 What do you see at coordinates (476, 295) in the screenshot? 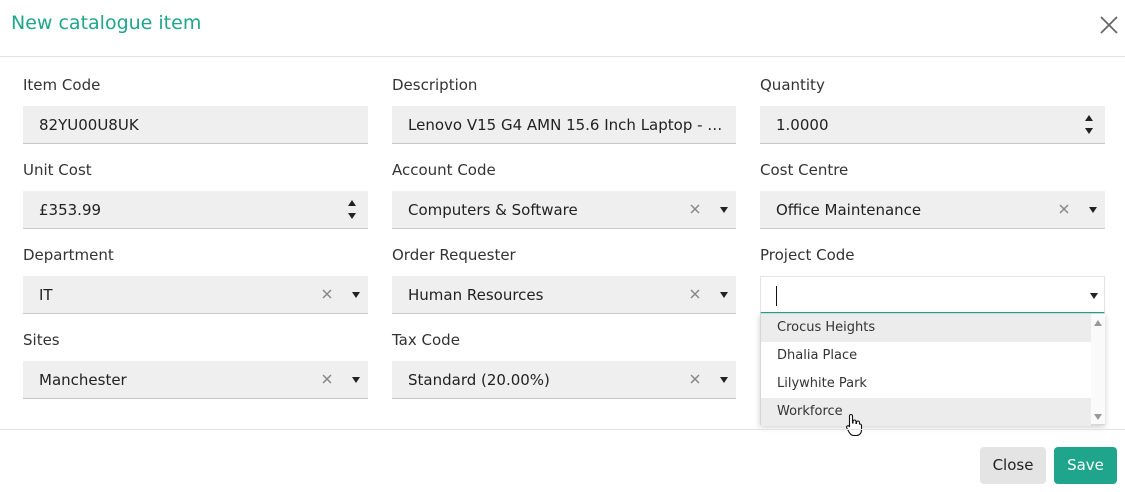
I see `order-requester-value: Human Resources` at bounding box center [476, 295].